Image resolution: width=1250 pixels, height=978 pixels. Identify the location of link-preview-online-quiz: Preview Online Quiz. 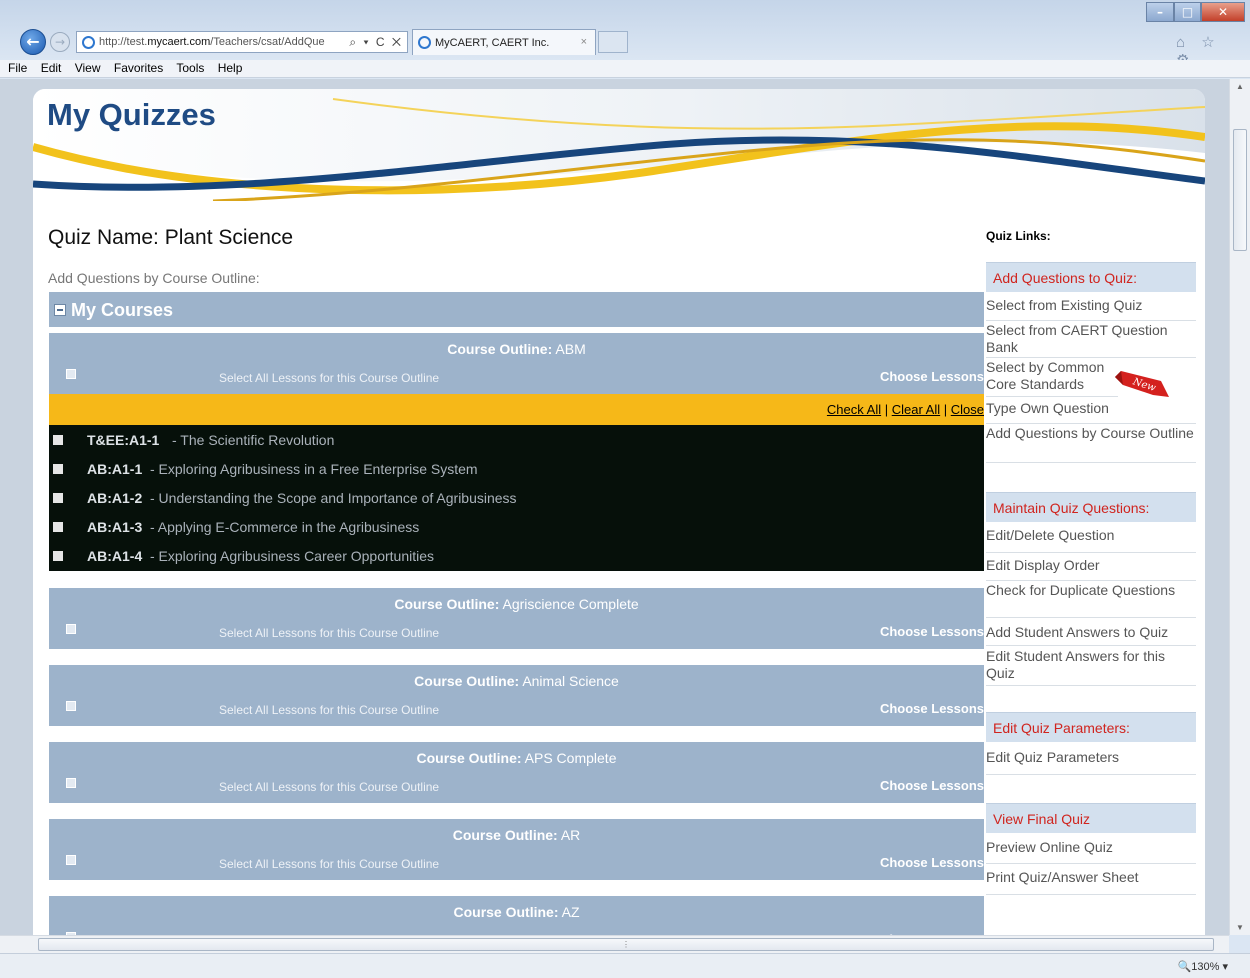
(1091, 851).